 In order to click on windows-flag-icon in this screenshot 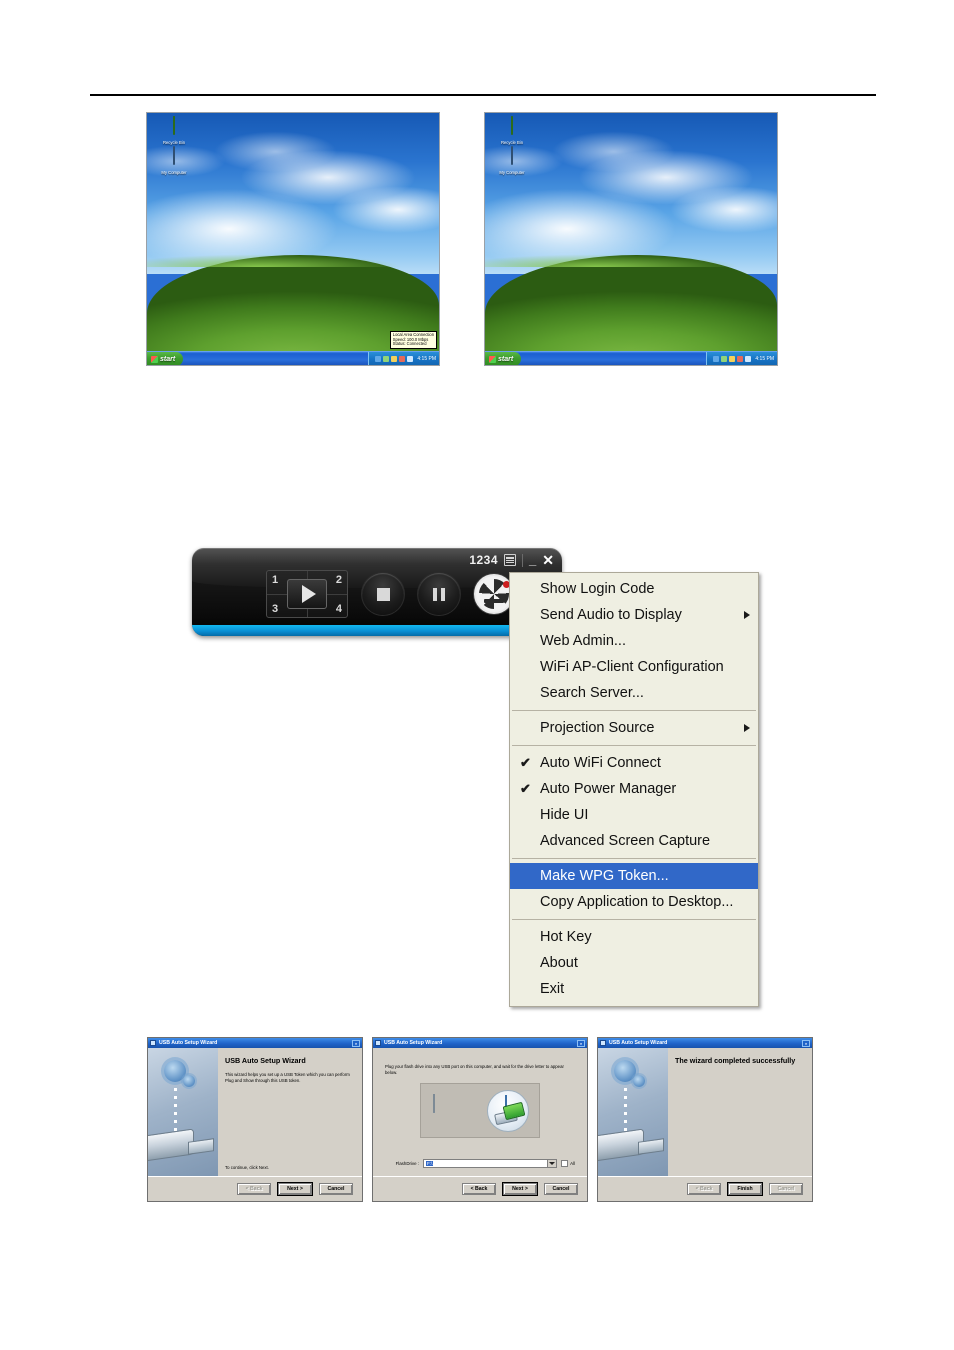, I will do `click(492, 359)`.